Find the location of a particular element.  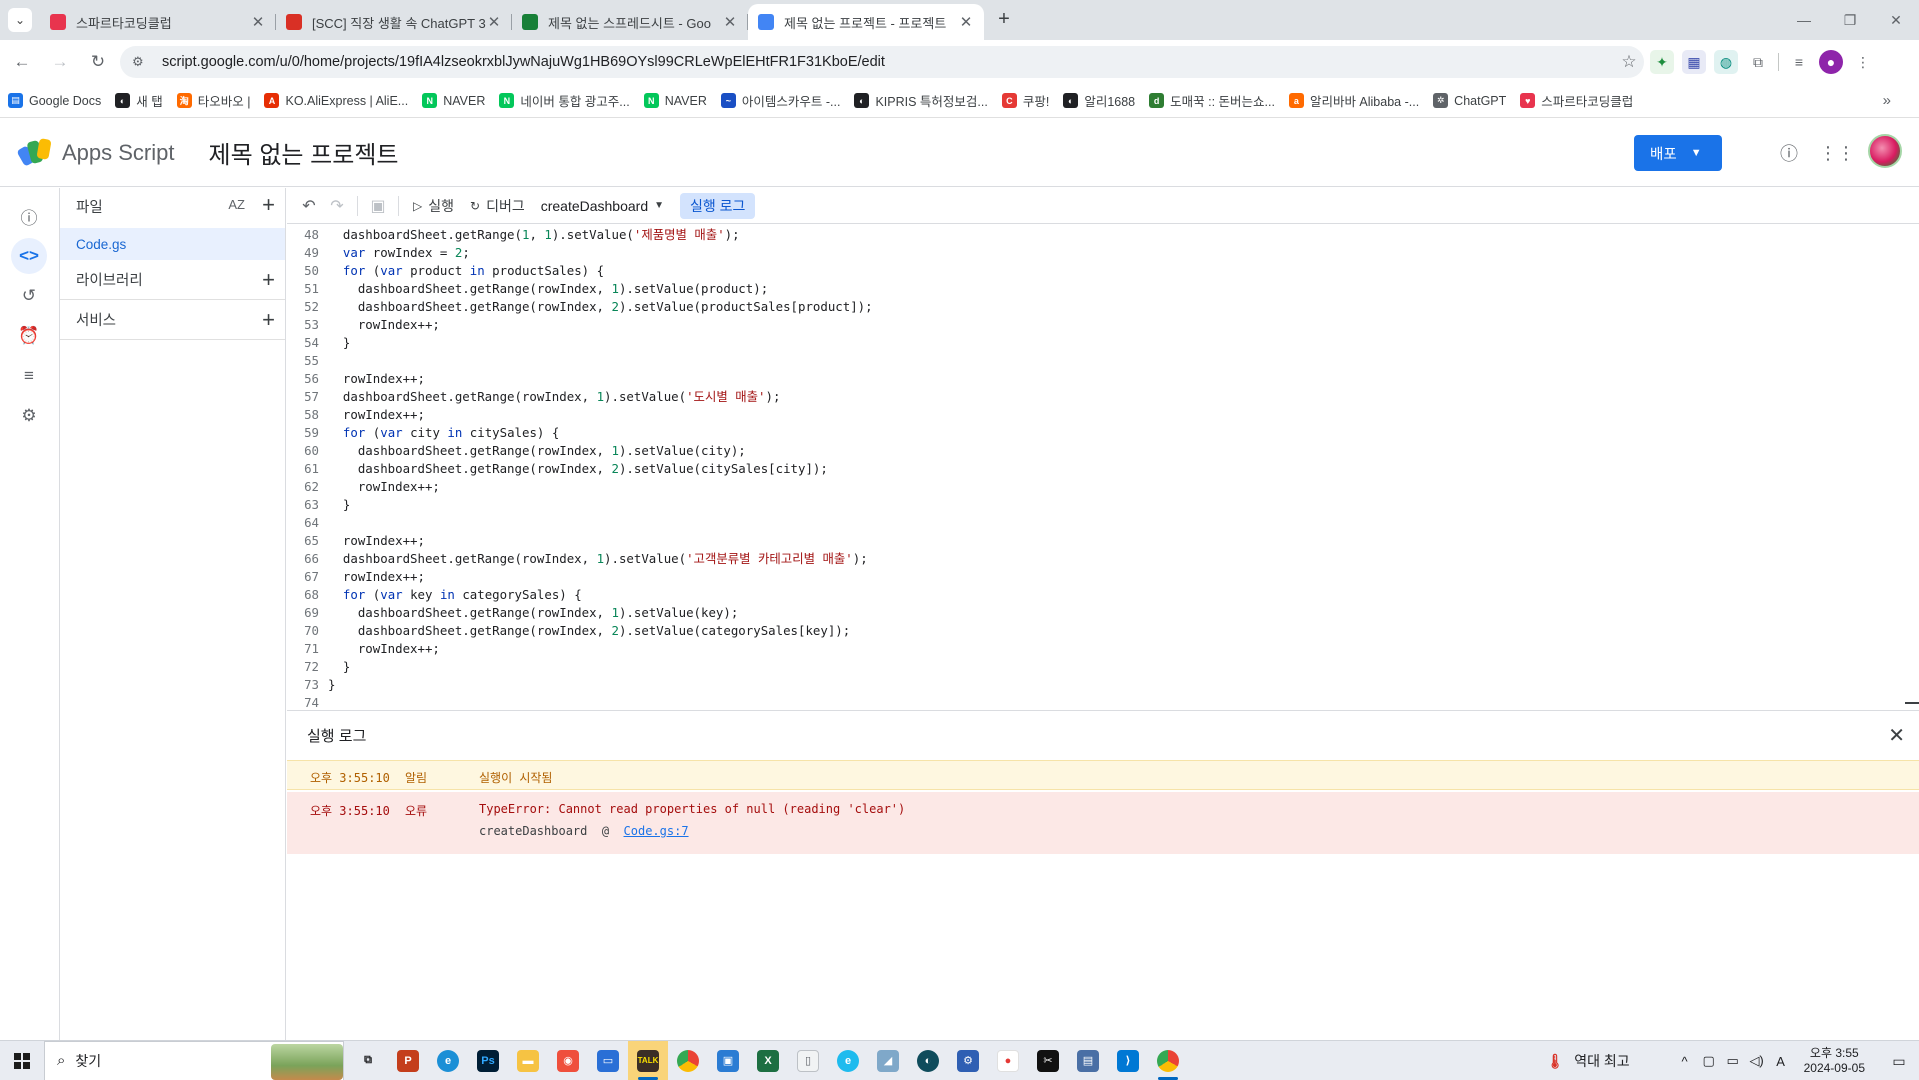

undo-icon: ↶ is located at coordinates (309, 206).